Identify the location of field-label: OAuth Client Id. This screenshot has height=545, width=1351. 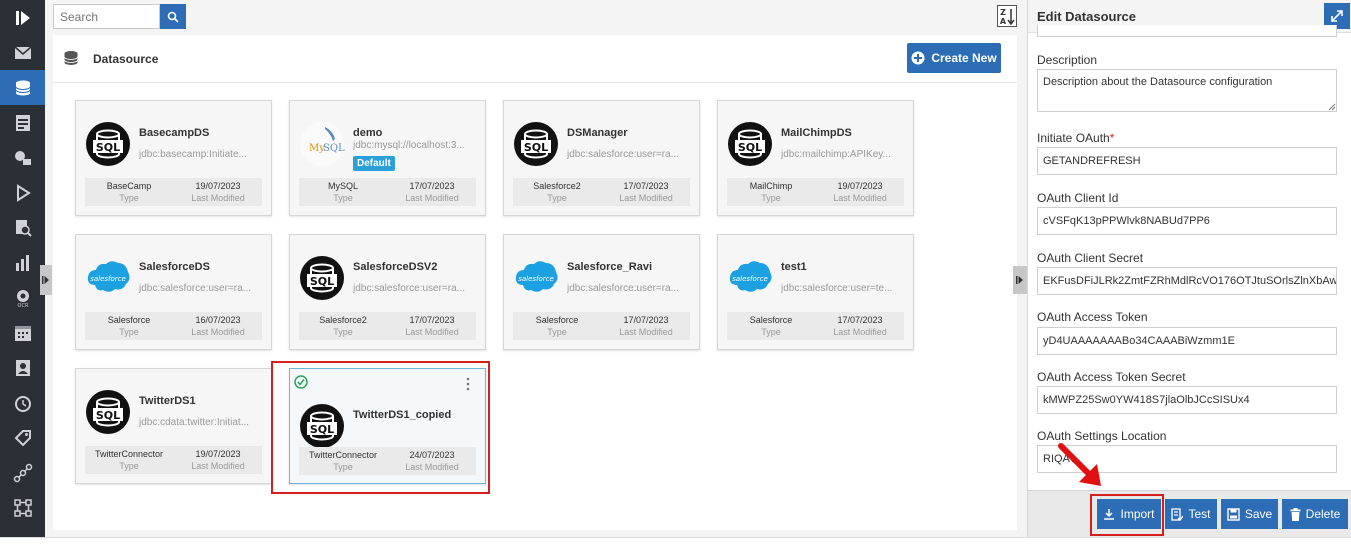
(1078, 198).